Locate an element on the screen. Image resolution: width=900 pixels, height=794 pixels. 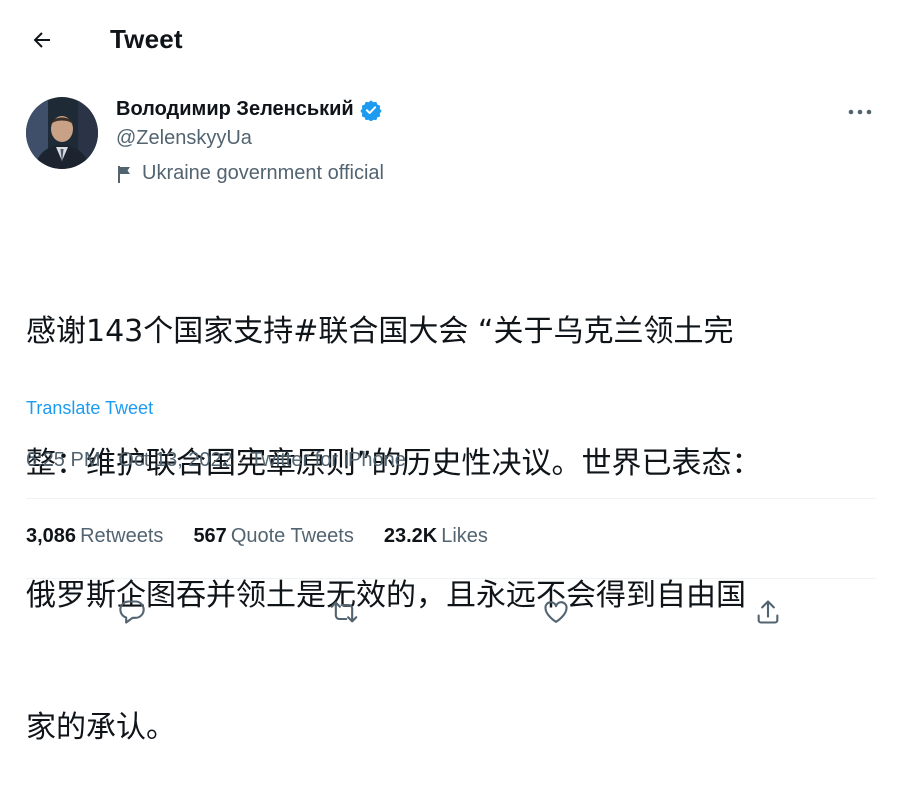
tweet-date: Oct 13, 2022 is located at coordinates (175, 460).